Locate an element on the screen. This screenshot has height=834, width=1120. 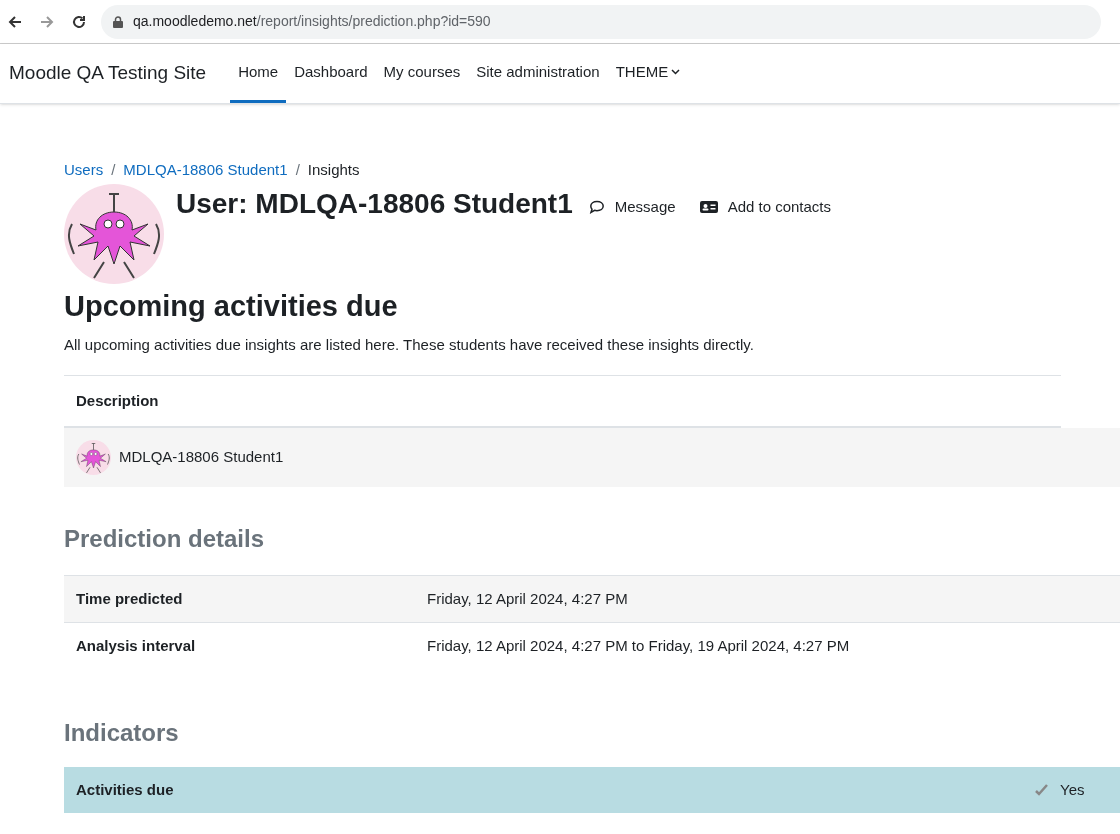
detail-value: Friday, 12 April 2024, 4:27 PM to Friday, 19 April 2024, 4:27 PM is located at coordinates (638, 645).